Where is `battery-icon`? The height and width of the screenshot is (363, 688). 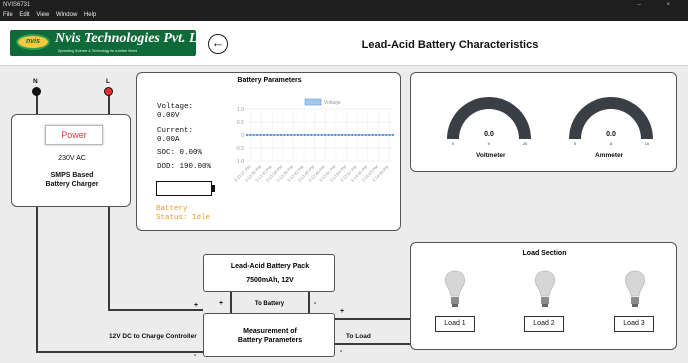 battery-icon is located at coordinates (185, 188).